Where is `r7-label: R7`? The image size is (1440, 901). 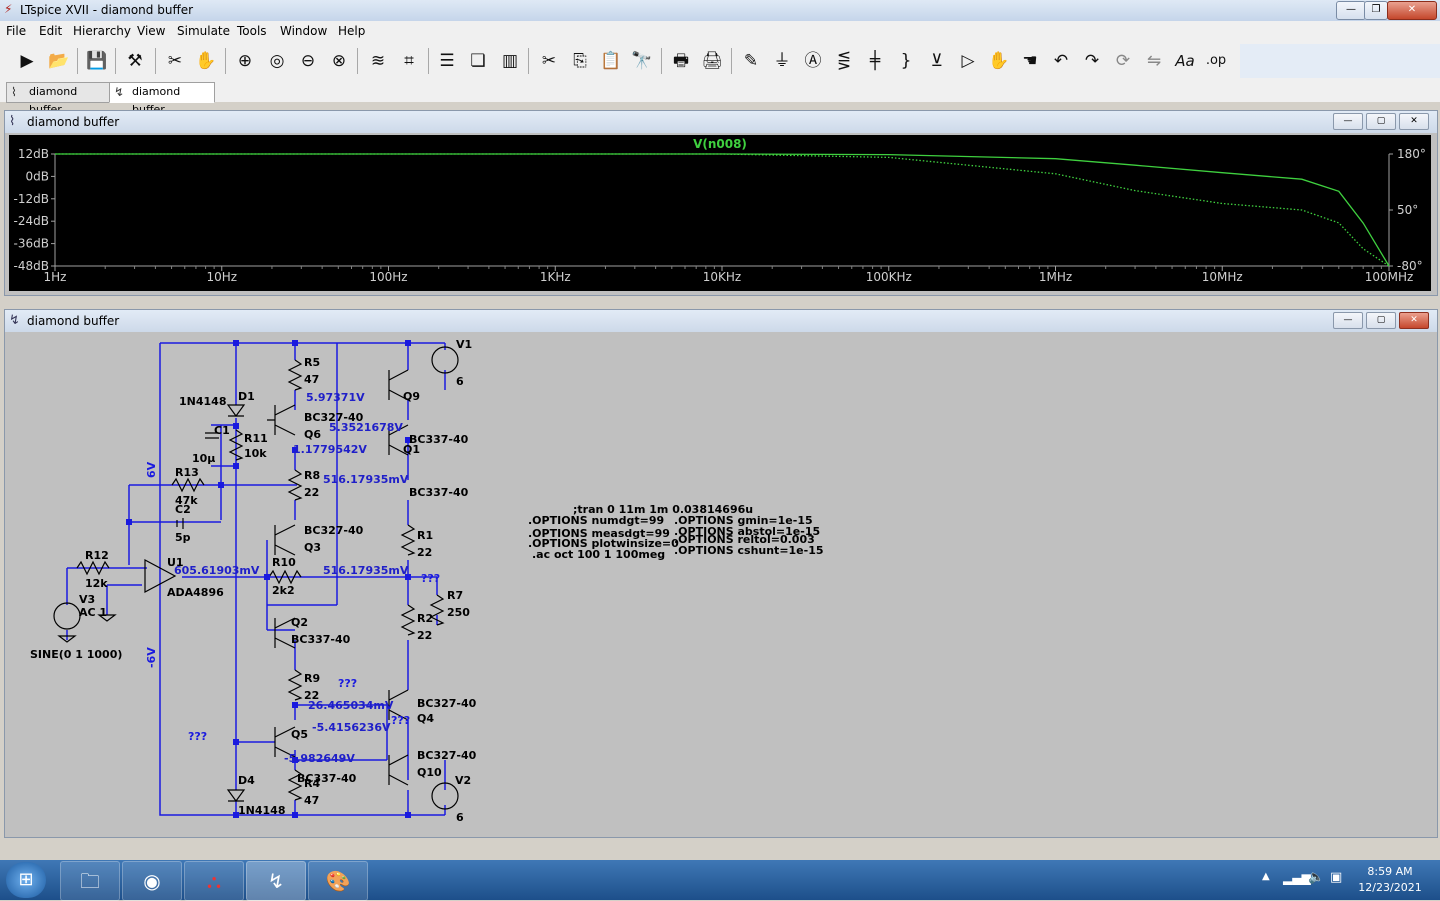
r7-label: R7 is located at coordinates (455, 595).